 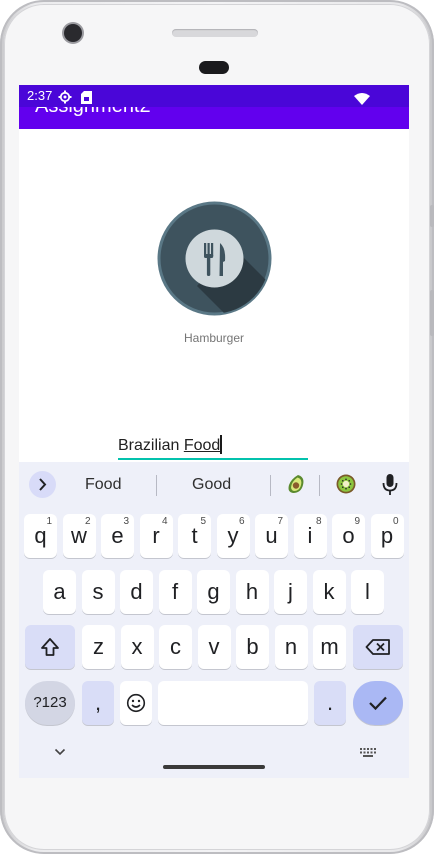 I want to click on letter-key: p0, so click(x=387, y=536).